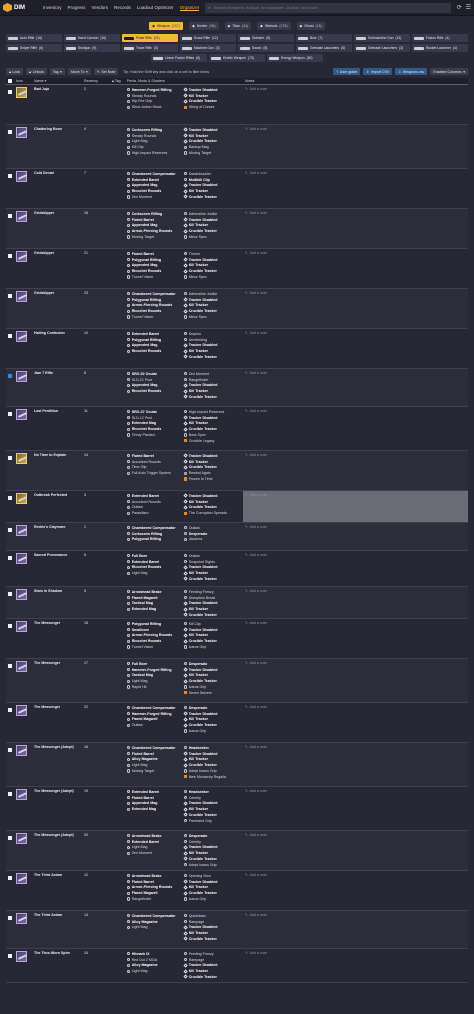 The width and height of the screenshot is (474, 1014). What do you see at coordinates (468, 7) in the screenshot?
I see `menu-icon: ☰` at bounding box center [468, 7].